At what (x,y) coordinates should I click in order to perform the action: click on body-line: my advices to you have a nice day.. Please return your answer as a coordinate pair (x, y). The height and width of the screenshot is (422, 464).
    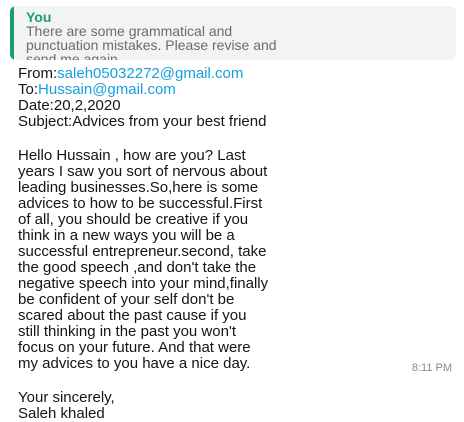
    Looking at the image, I should click on (134, 363).